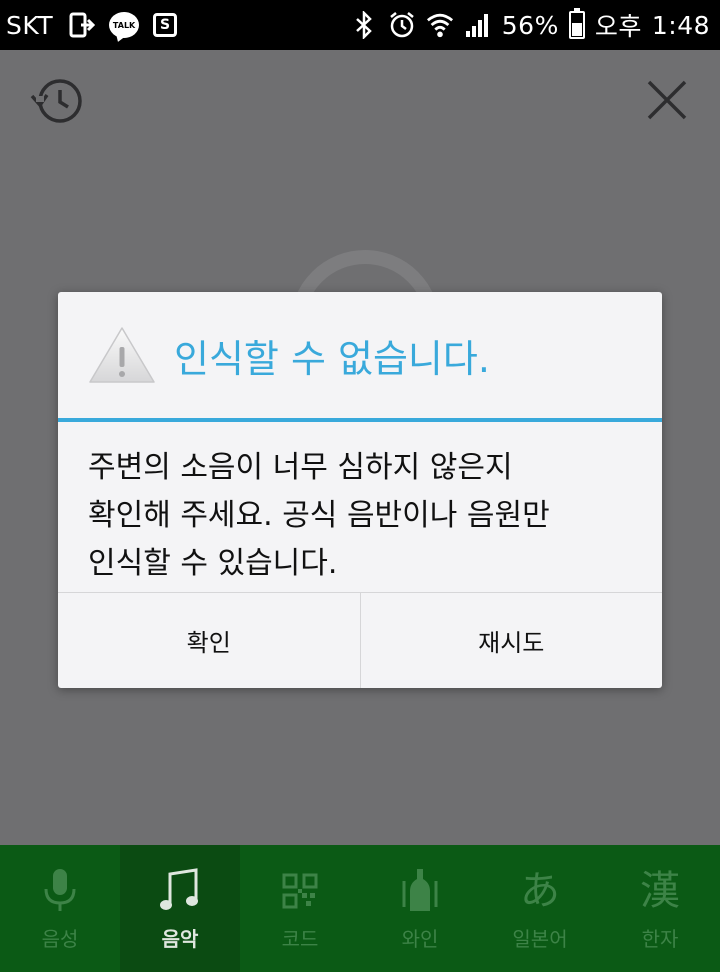 This screenshot has width=720, height=972. I want to click on clock: 1:48, so click(680, 25).